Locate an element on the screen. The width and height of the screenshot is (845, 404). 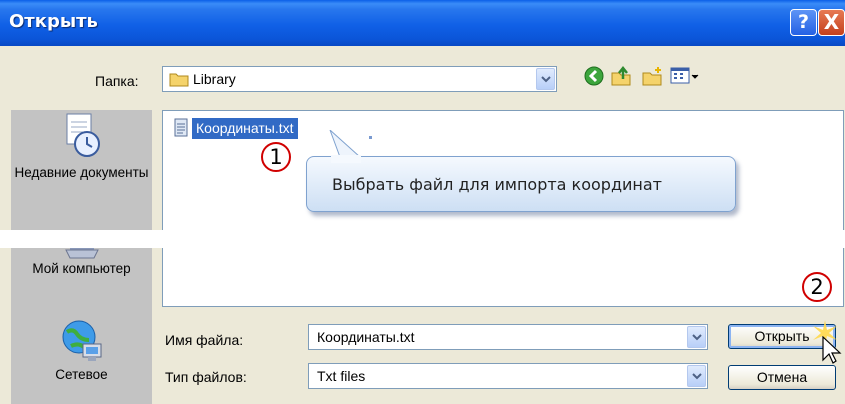
filename-label: Имя файла: is located at coordinates (204, 340).